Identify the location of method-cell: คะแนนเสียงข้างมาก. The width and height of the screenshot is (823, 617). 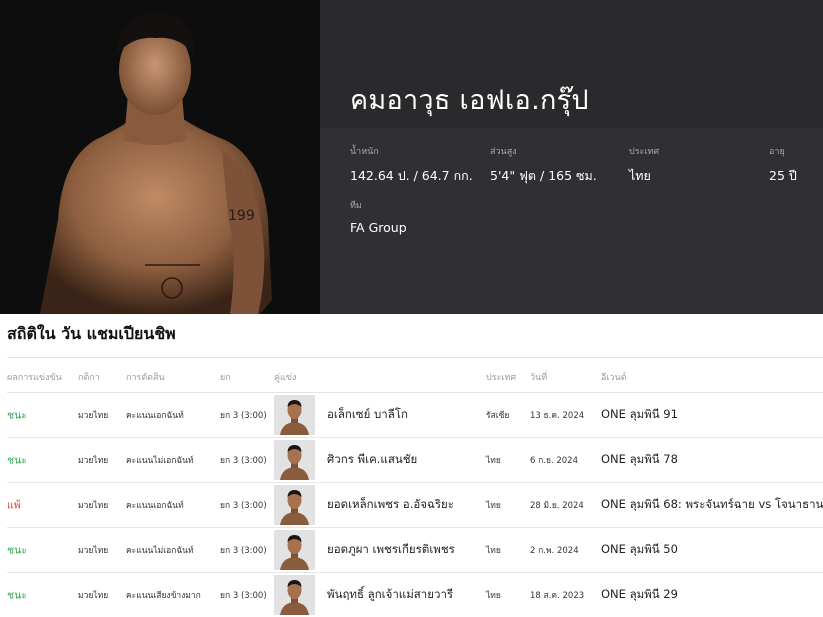
(163, 596).